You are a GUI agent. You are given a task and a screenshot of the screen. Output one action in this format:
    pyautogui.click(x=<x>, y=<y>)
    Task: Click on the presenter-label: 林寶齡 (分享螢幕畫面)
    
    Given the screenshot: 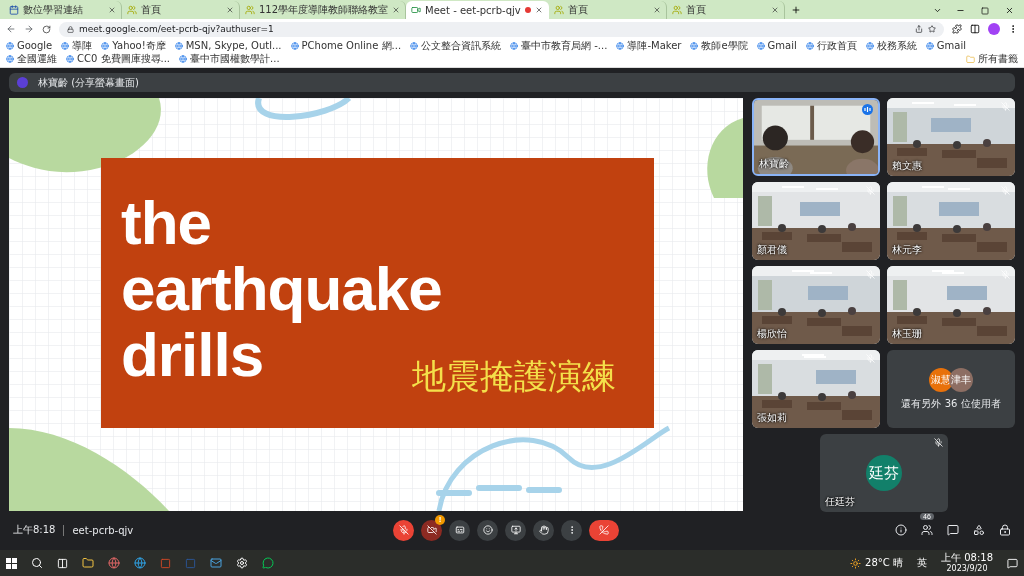 What is the action you would take?
    pyautogui.click(x=88, y=82)
    